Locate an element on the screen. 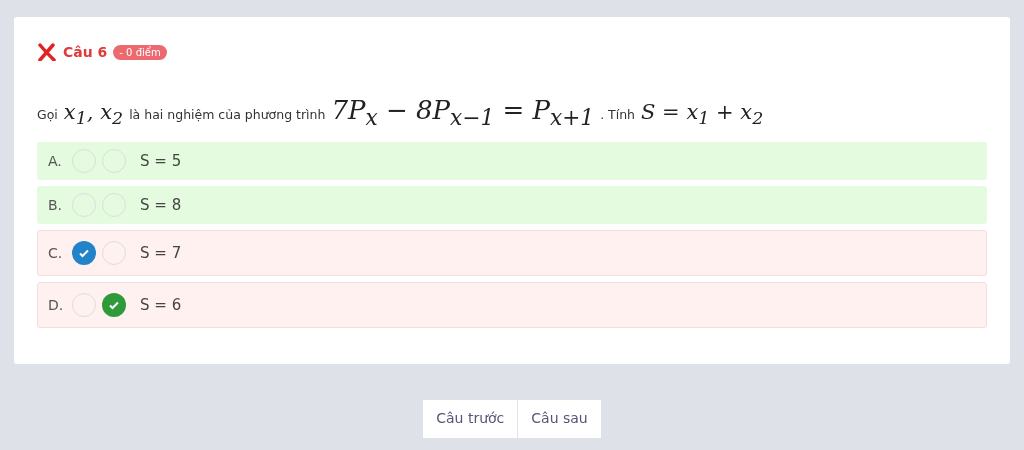 The height and width of the screenshot is (450, 1024). option-label: D. is located at coordinates (56, 305).